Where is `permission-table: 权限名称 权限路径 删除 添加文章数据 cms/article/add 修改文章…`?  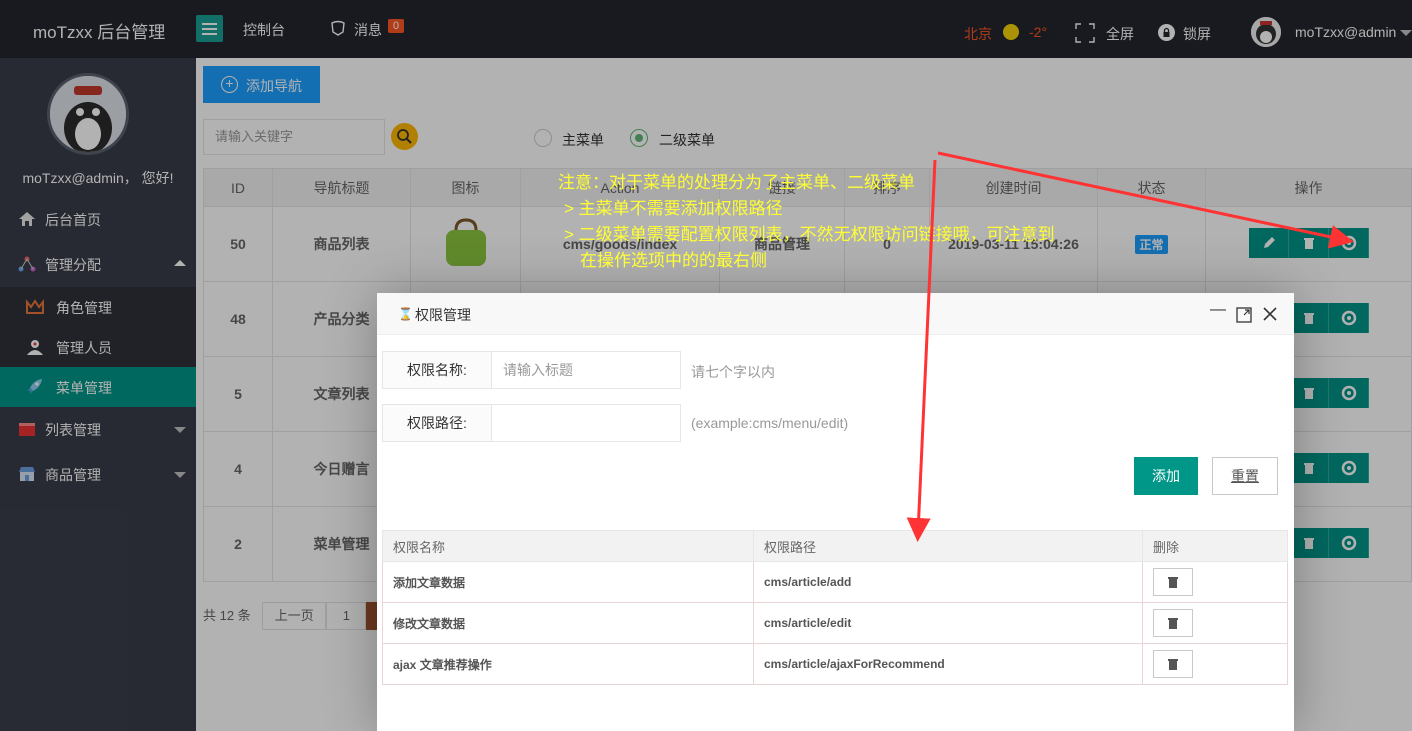
permission-table: 权限名称 权限路径 删除 添加文章数据 cms/article/add 修改文章… is located at coordinates (835, 607).